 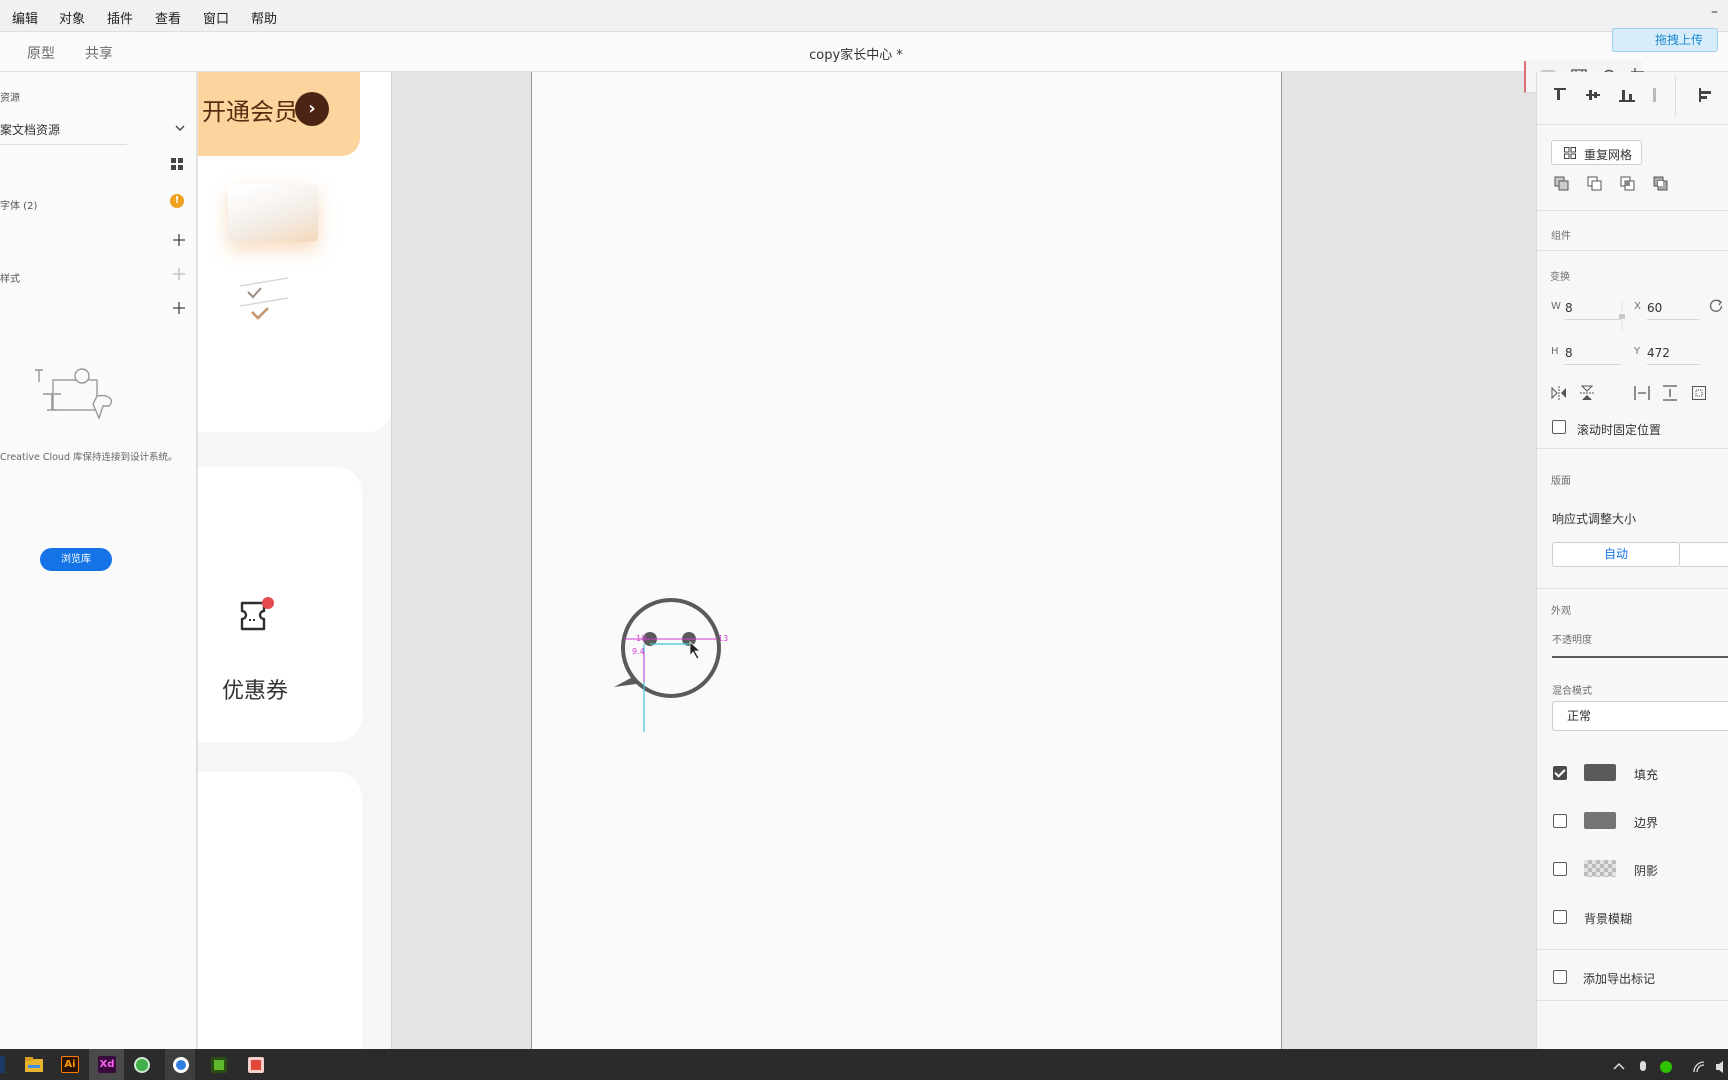 I want to click on lock-aspect-icon, so click(x=1622, y=316).